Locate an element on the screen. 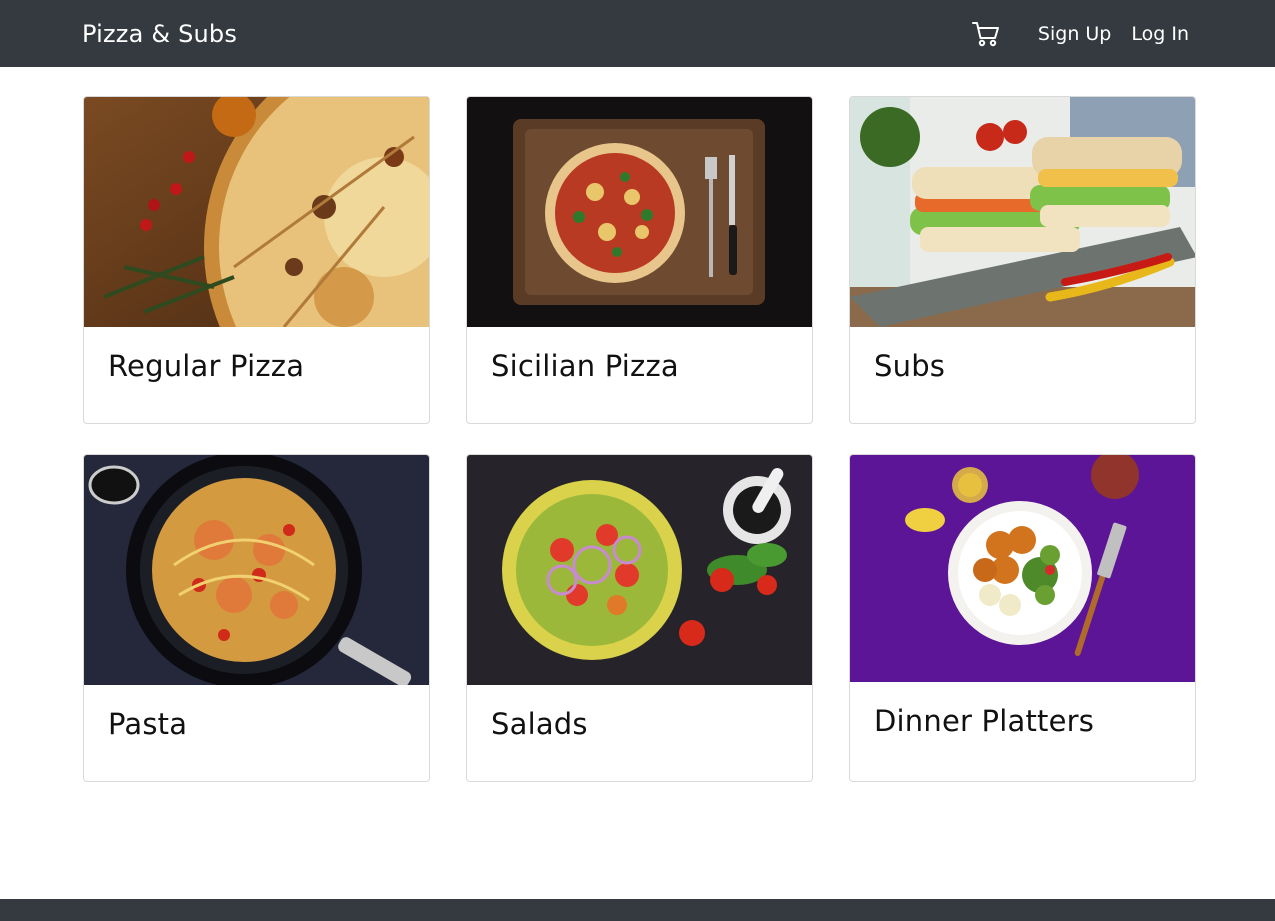 This screenshot has width=1275, height=921. card-body: Regular Pizza is located at coordinates (256, 366).